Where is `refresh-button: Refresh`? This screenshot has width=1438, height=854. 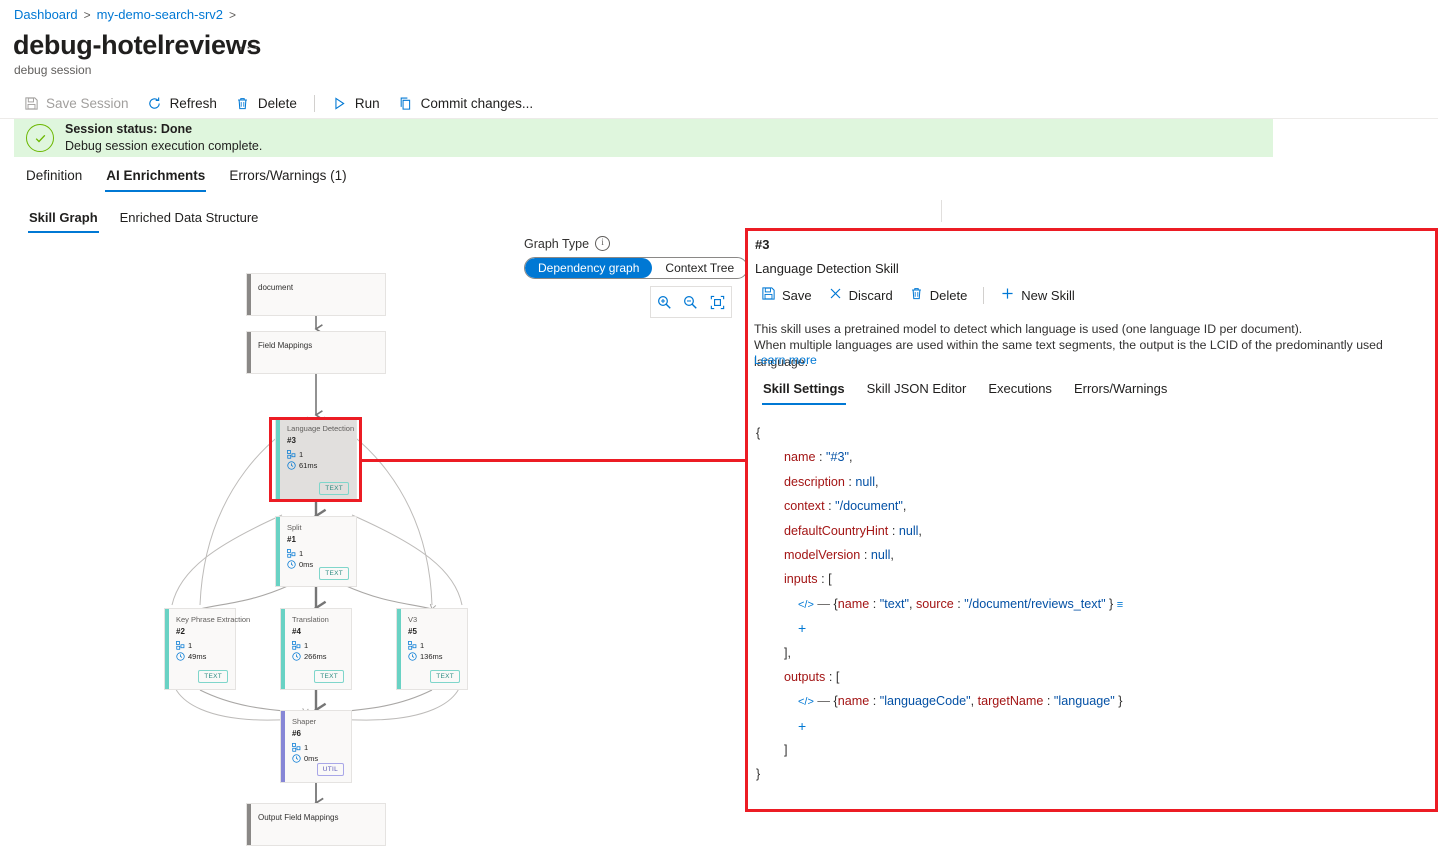
refresh-button: Refresh is located at coordinates (182, 103).